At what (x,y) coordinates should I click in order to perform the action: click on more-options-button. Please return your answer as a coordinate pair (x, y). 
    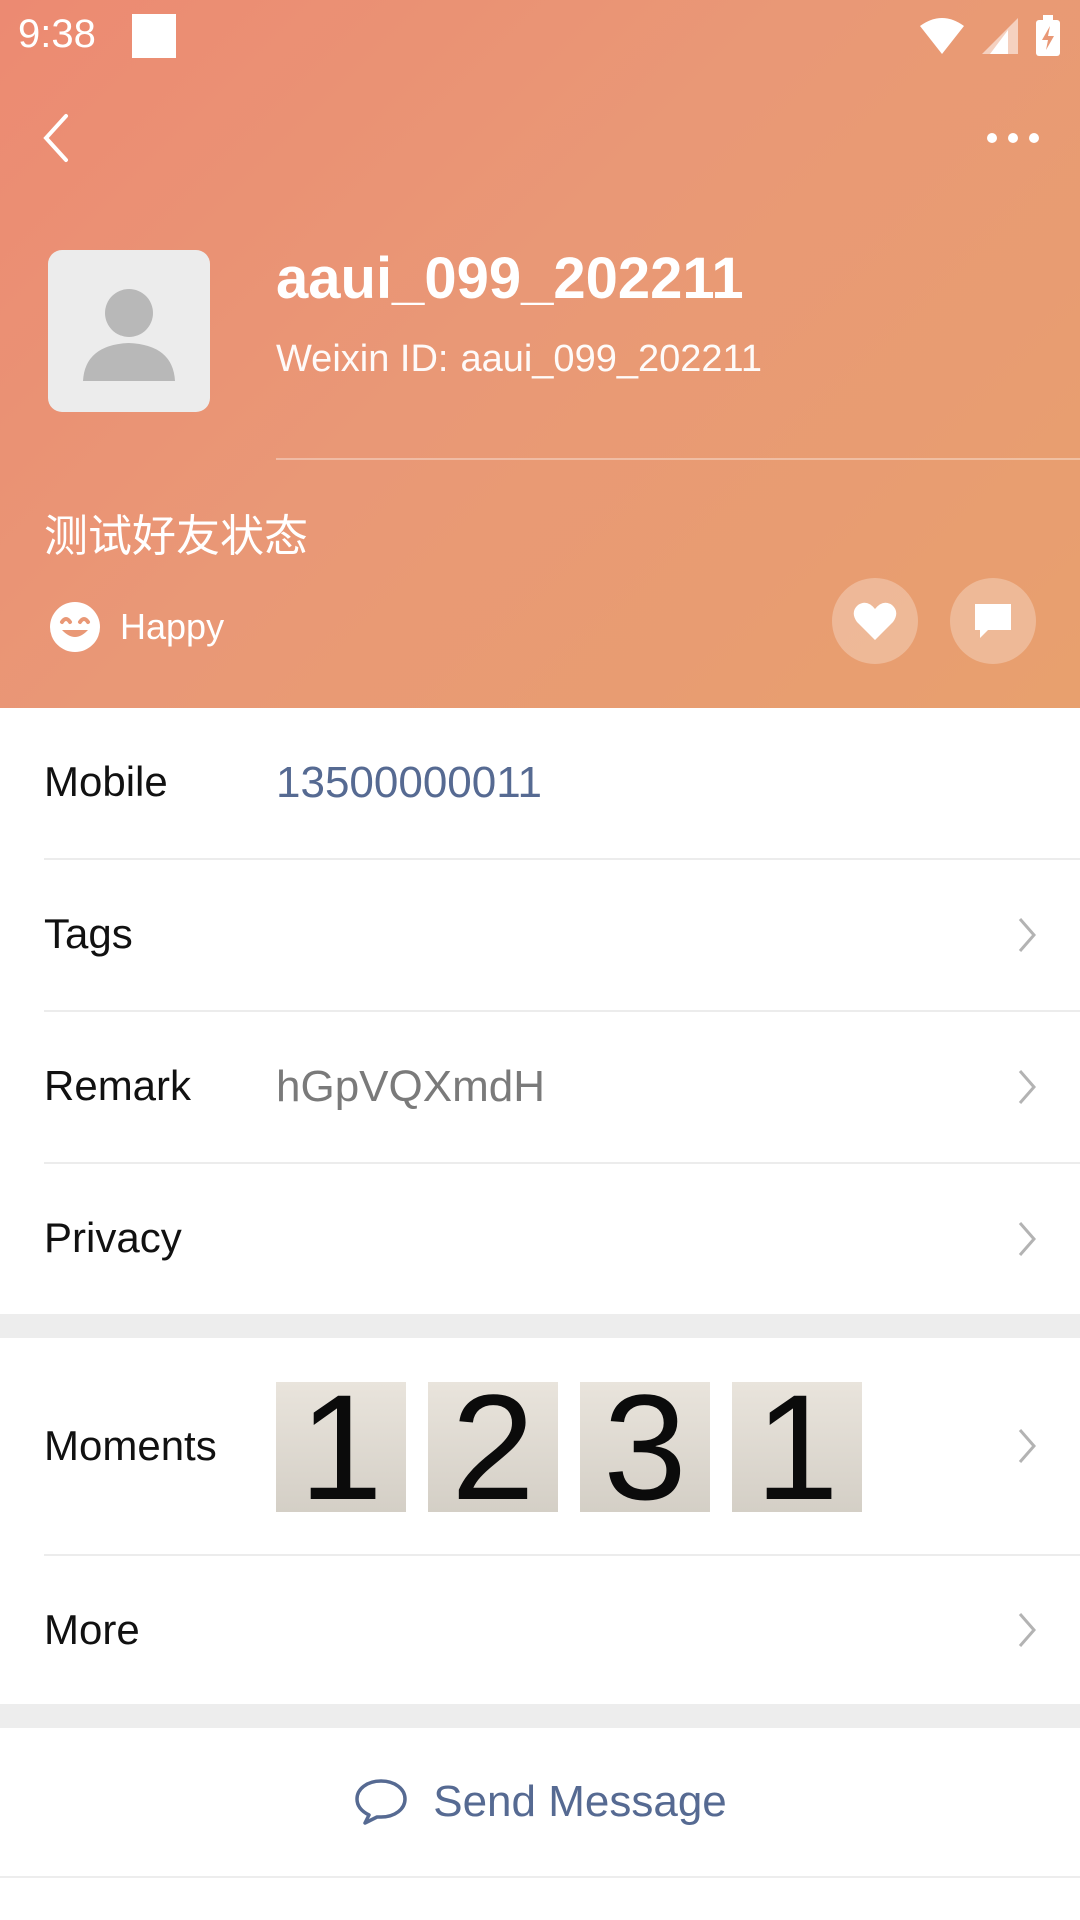
    Looking at the image, I should click on (1013, 138).